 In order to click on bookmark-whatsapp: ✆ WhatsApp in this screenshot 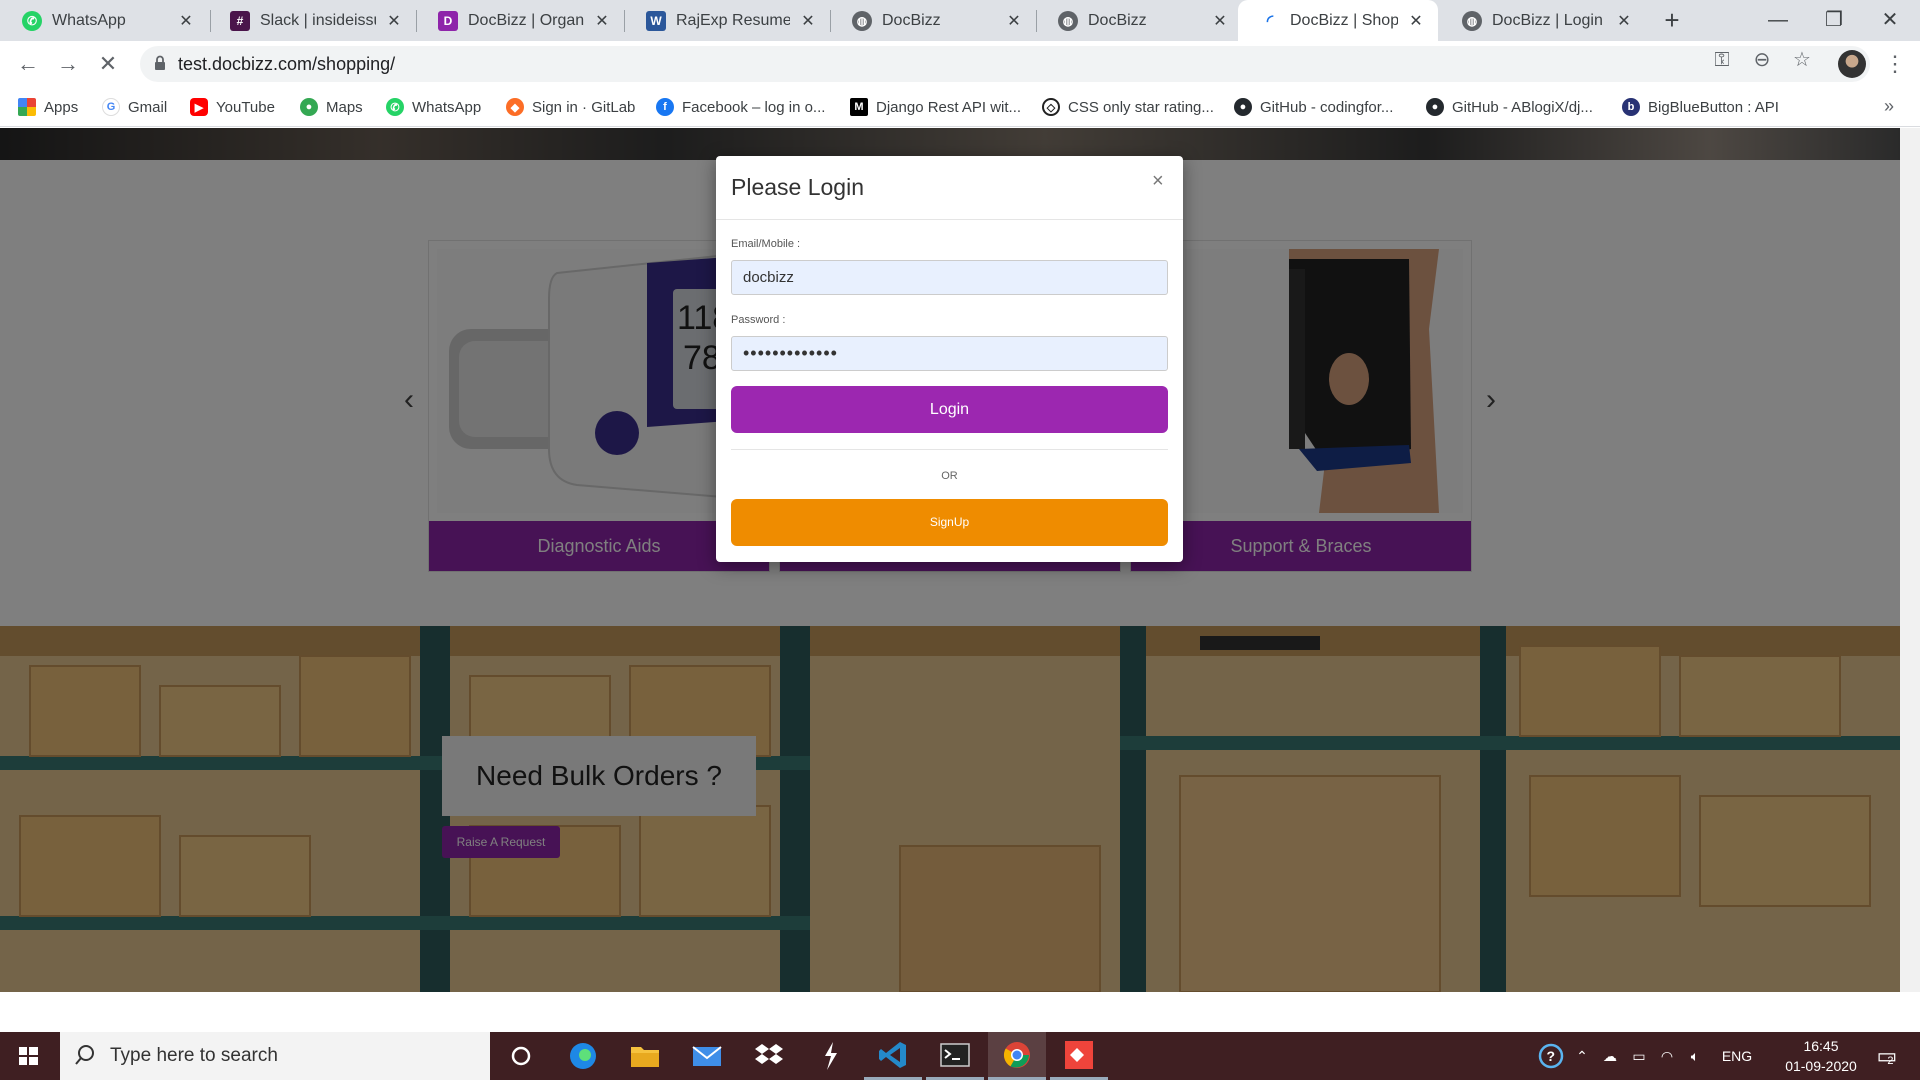, I will do `click(433, 107)`.